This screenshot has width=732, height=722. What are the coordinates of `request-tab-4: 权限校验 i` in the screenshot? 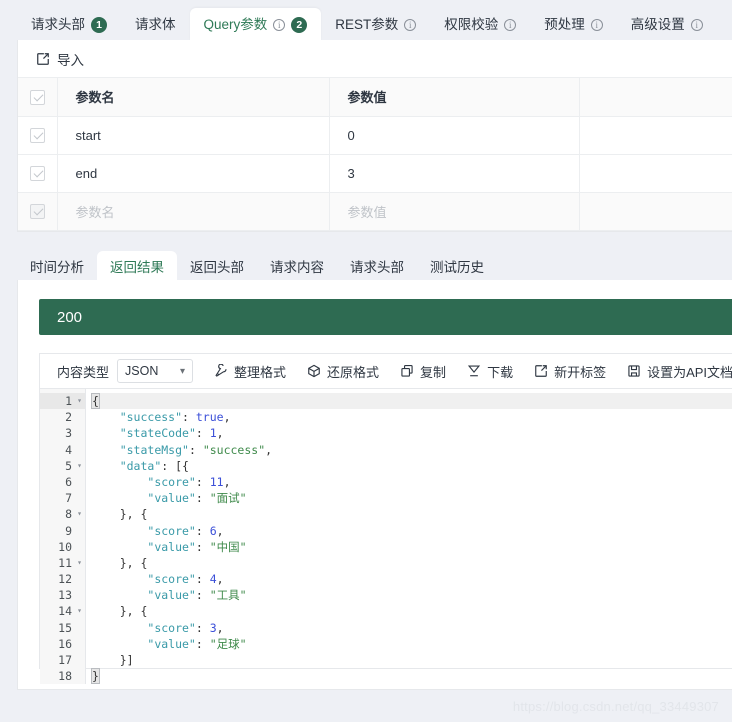 It's located at (480, 24).